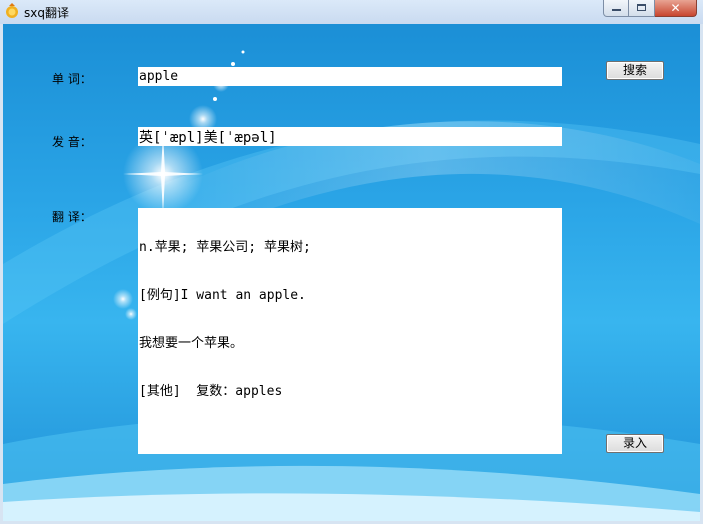 This screenshot has height=524, width=703. I want to click on word-input, so click(350, 76).